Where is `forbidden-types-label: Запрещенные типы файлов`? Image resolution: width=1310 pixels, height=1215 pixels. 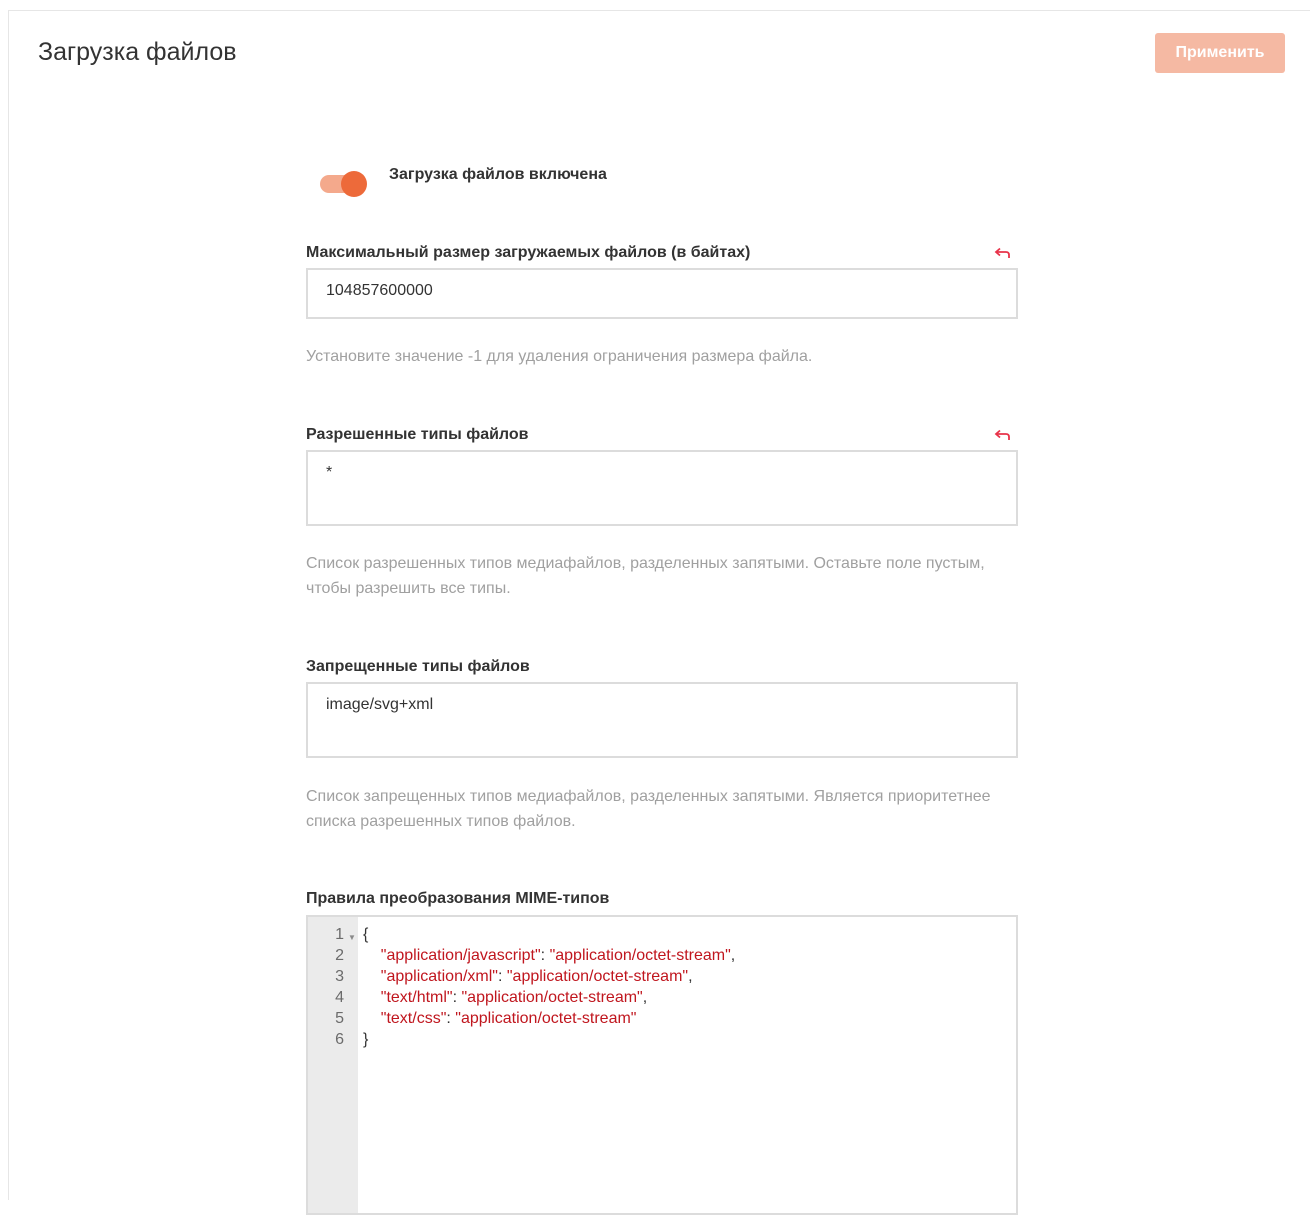
forbidden-types-label: Запрещенные типы файлов is located at coordinates (418, 666).